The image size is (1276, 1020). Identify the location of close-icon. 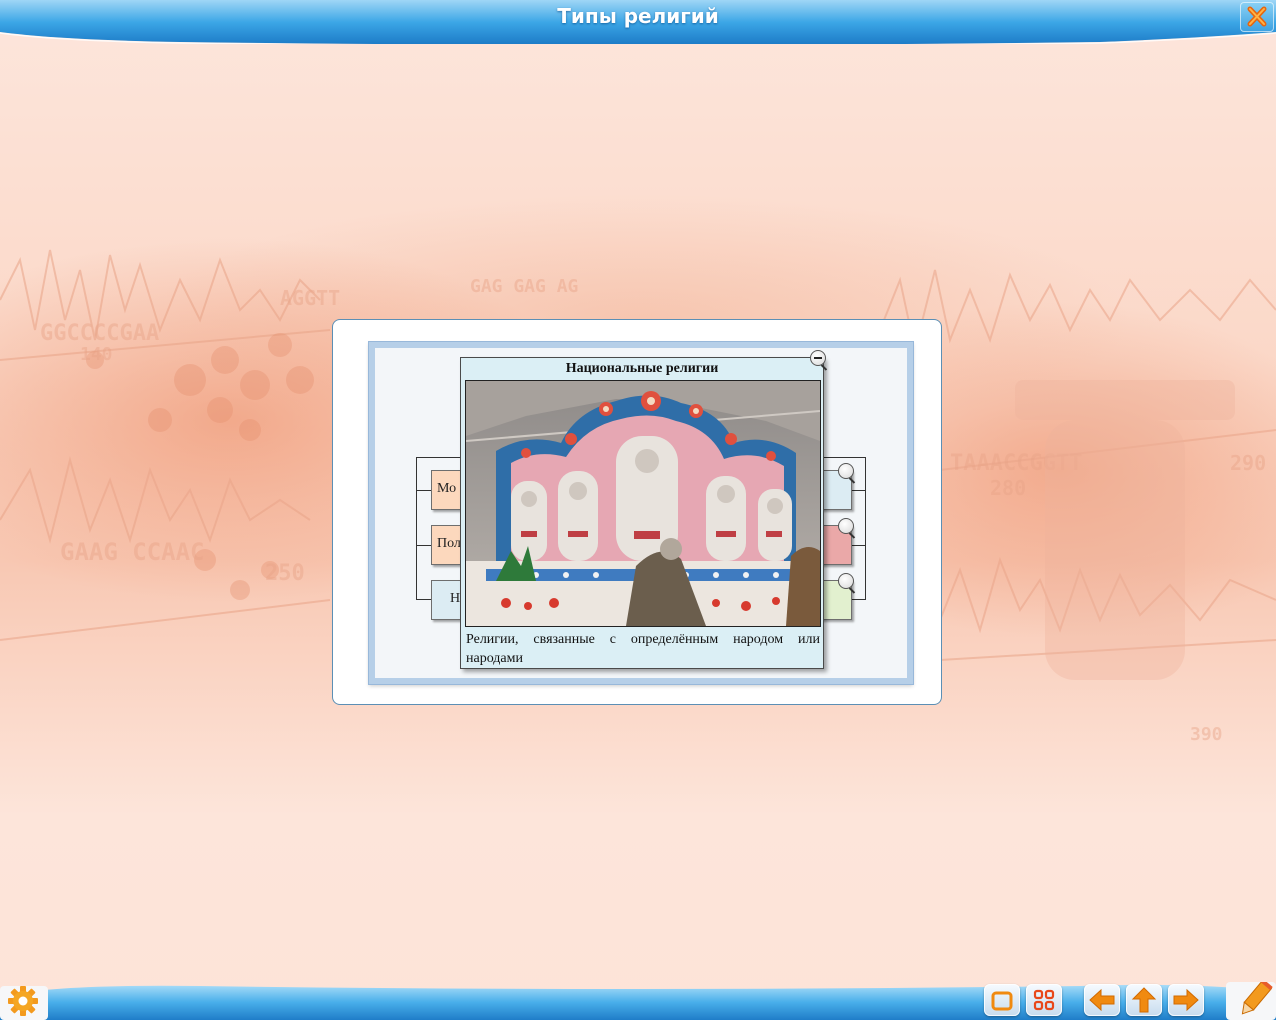
(1257, 16).